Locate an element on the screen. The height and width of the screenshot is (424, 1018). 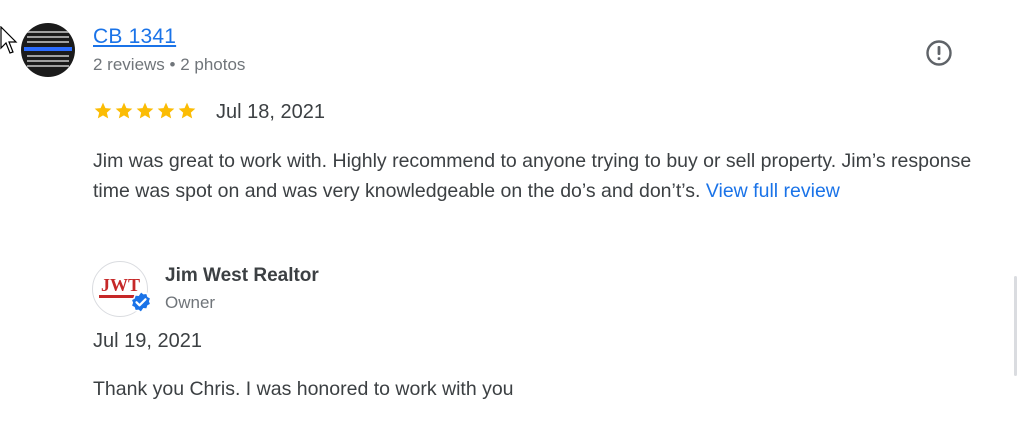
owner-role: Owner is located at coordinates (190, 302).